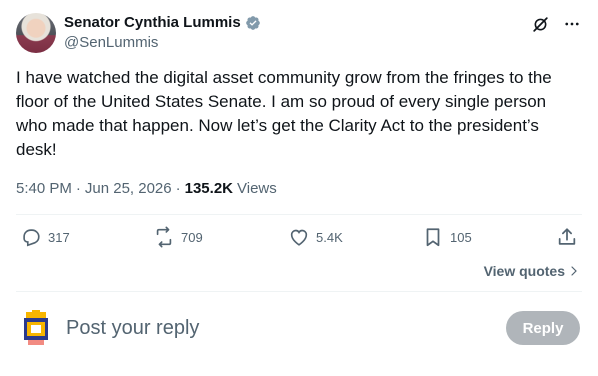 The height and width of the screenshot is (376, 598). What do you see at coordinates (543, 328) in the screenshot?
I see `reply-submit-button: Reply` at bounding box center [543, 328].